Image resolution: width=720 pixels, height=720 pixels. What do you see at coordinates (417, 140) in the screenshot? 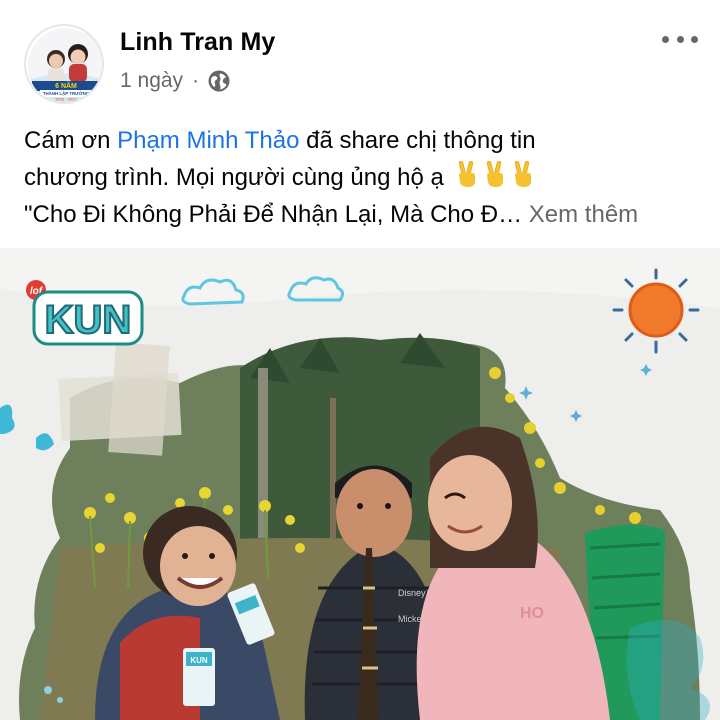
I see `text-suffix: đã share chị thông tin` at bounding box center [417, 140].